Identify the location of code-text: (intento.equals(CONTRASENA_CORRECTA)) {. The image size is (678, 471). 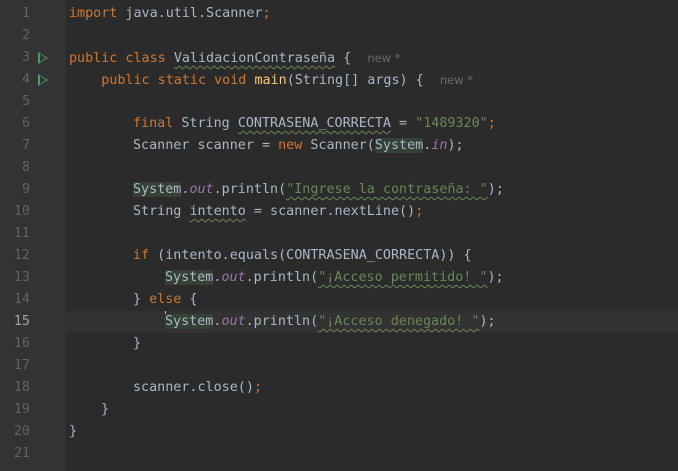
(310, 255).